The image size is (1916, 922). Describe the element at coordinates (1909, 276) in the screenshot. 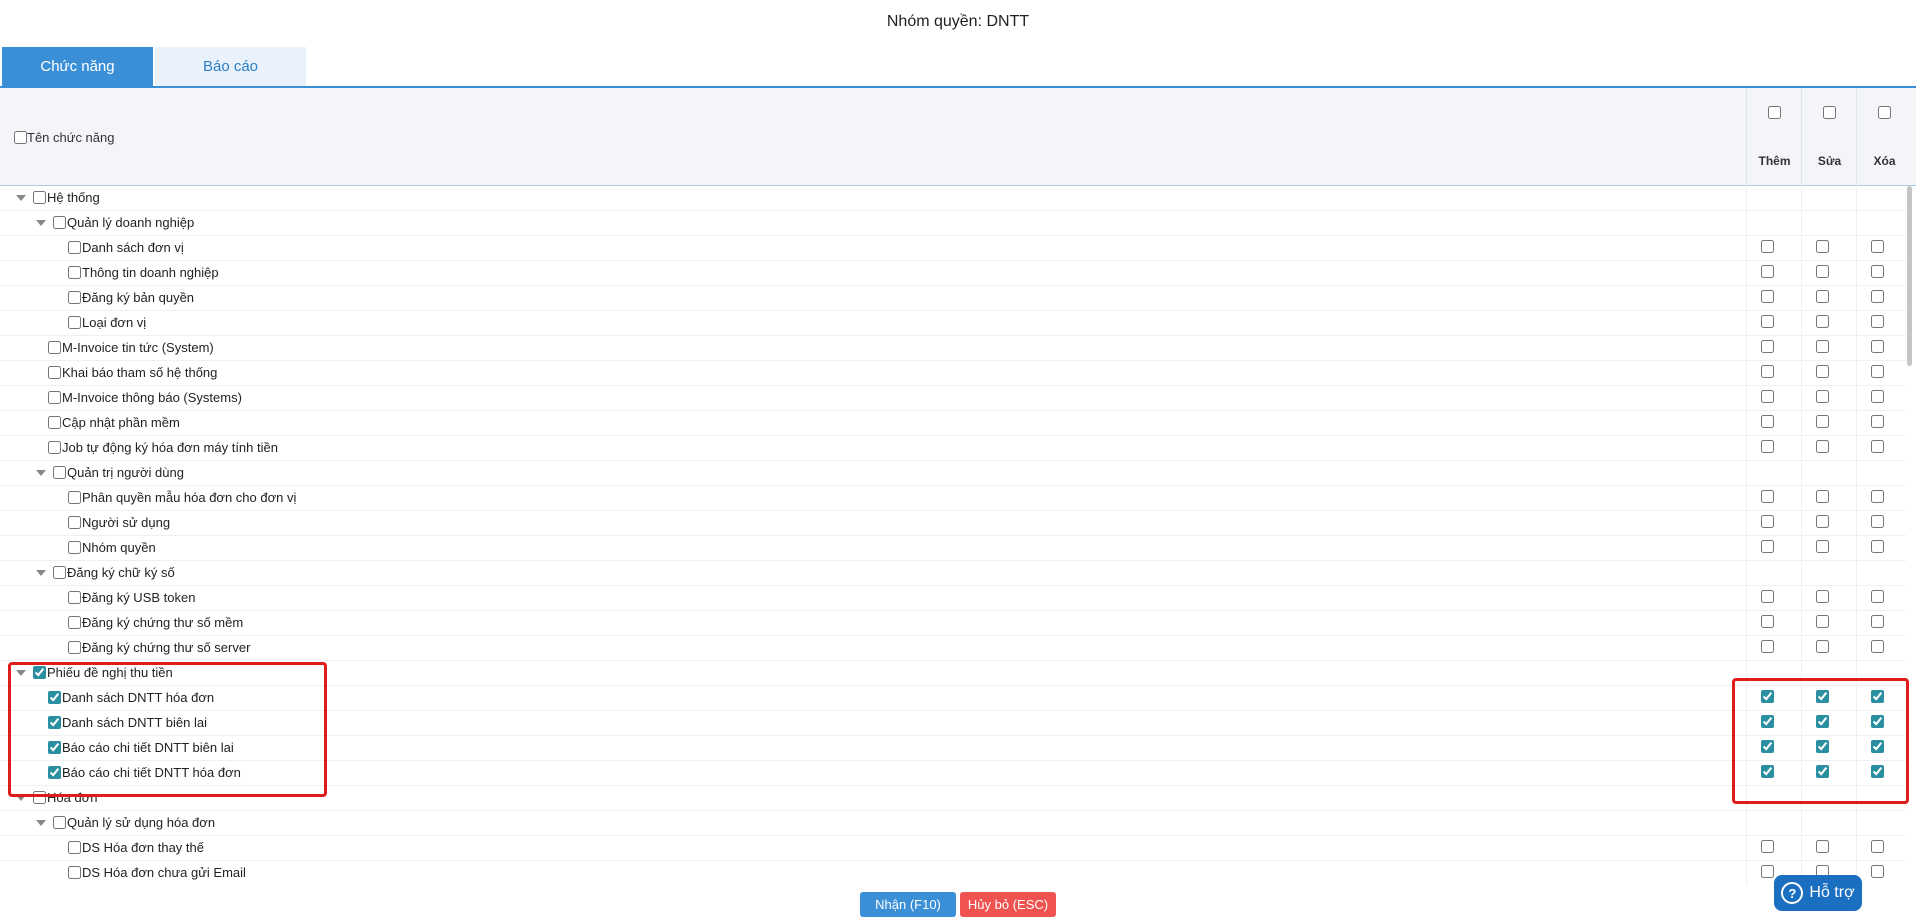

I see `scrollbar-thumb` at that location.